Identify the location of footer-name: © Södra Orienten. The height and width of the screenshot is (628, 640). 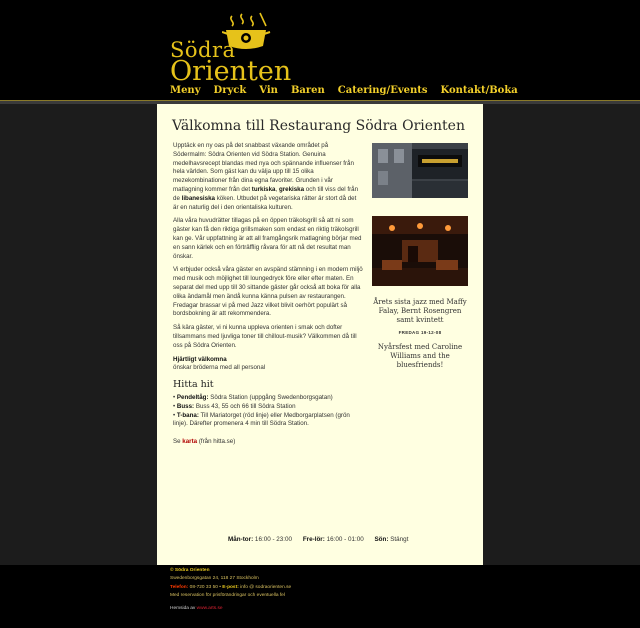
(190, 570).